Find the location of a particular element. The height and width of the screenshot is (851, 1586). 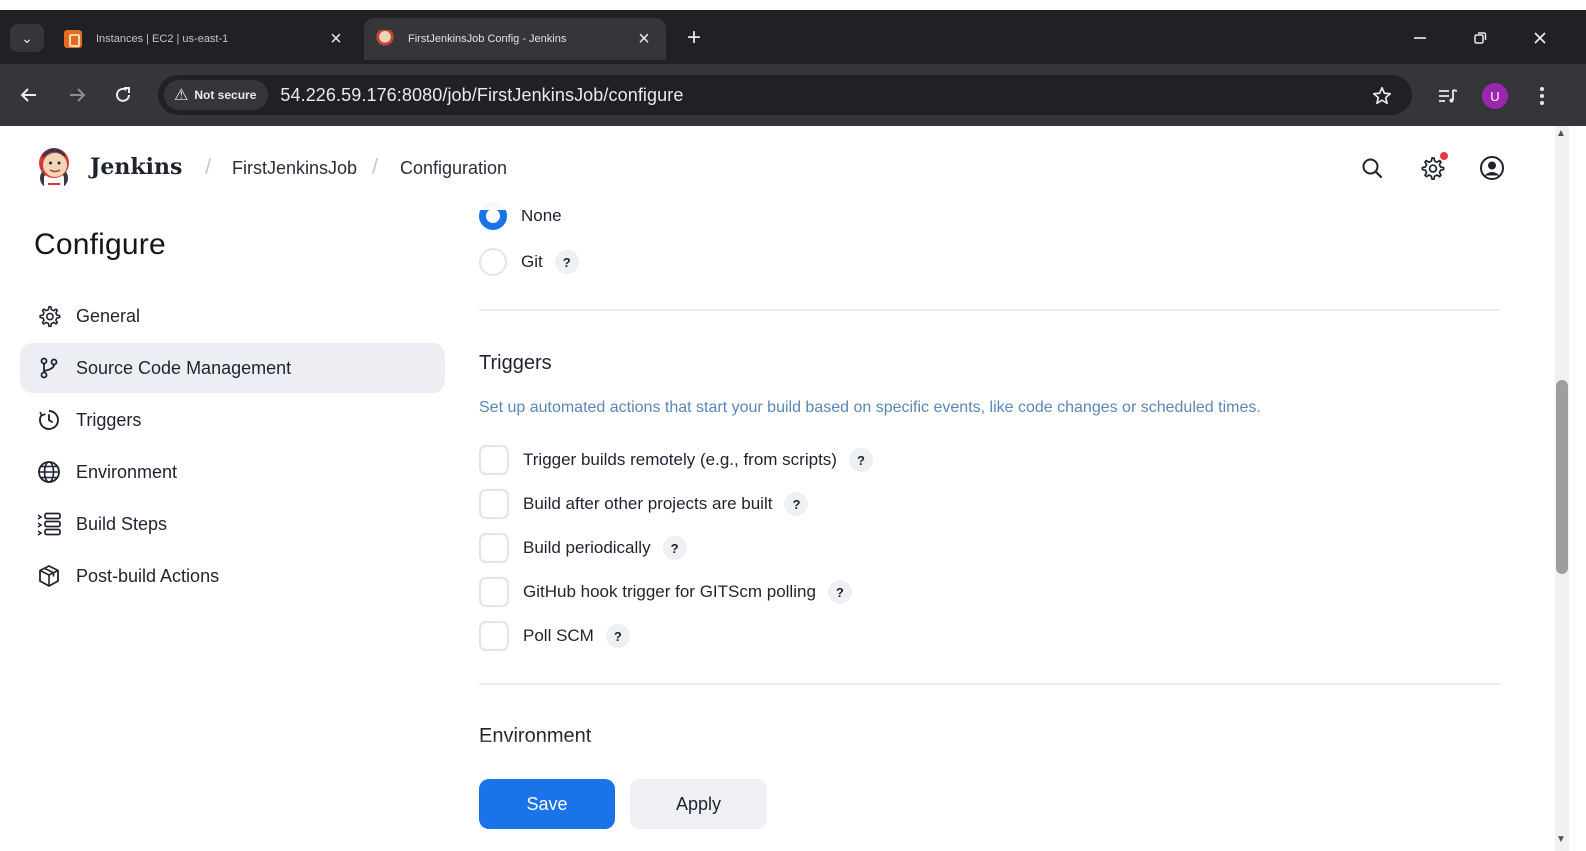

git-branch-icon is located at coordinates (49, 368).